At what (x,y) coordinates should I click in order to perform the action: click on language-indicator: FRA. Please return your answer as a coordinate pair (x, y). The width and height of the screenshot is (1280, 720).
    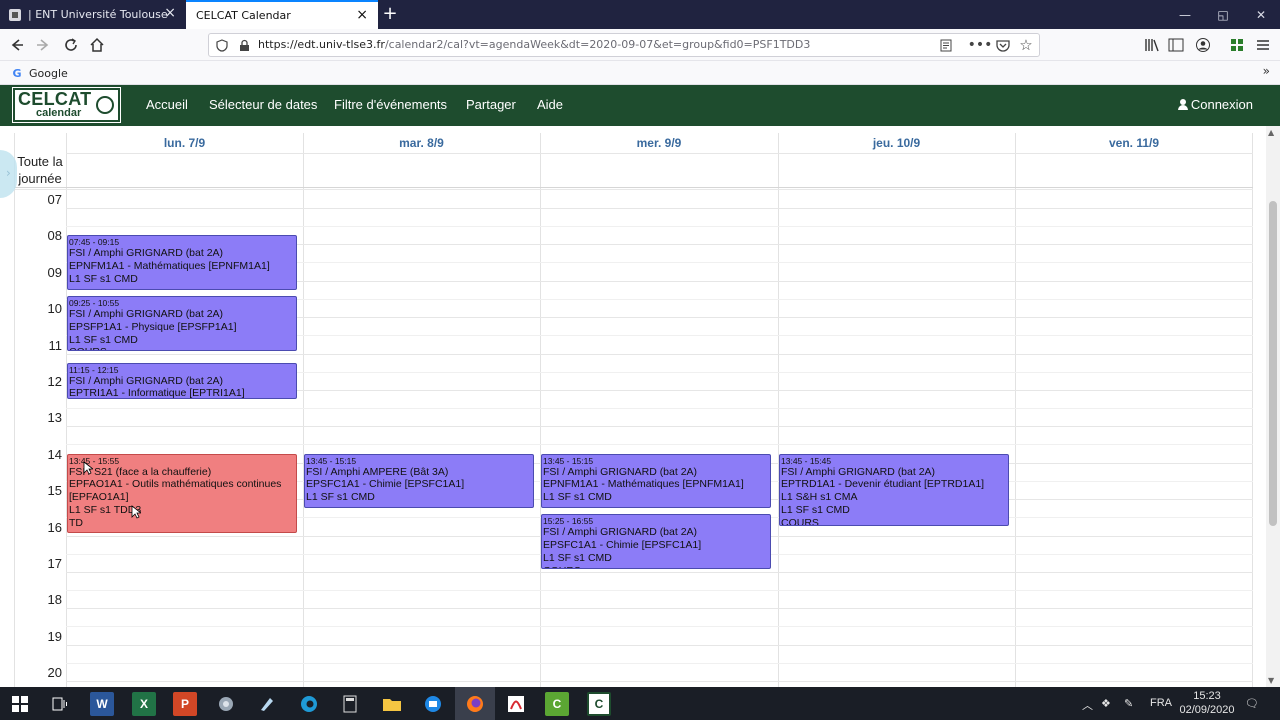
    Looking at the image, I should click on (1161, 703).